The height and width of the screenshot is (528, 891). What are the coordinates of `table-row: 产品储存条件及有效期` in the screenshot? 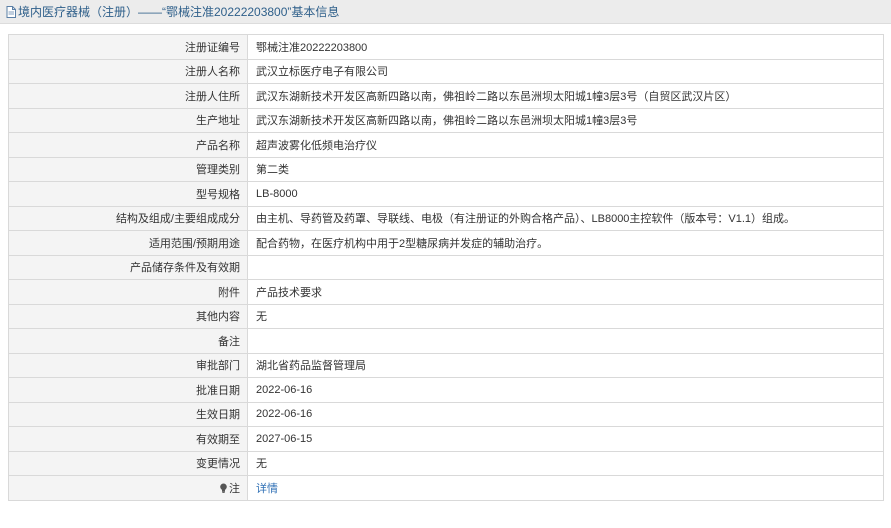 It's located at (446, 267).